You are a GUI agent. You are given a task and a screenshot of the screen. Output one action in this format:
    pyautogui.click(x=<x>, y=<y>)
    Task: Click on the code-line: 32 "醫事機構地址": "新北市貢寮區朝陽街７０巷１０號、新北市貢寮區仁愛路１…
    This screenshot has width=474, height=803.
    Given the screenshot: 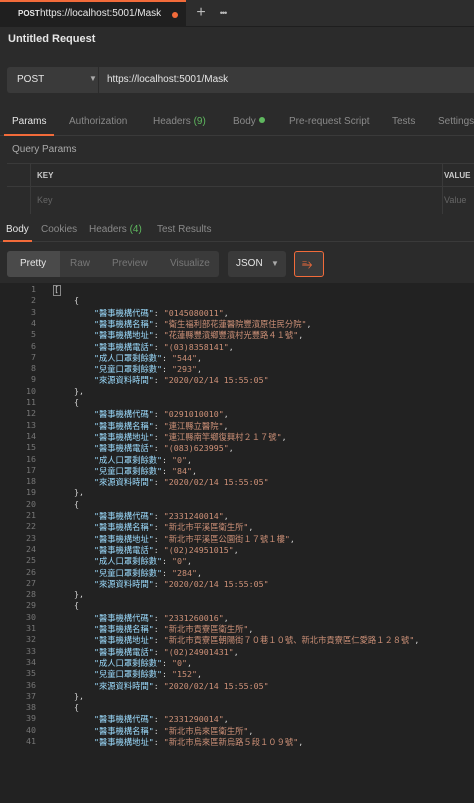 What is the action you would take?
    pyautogui.click(x=237, y=639)
    